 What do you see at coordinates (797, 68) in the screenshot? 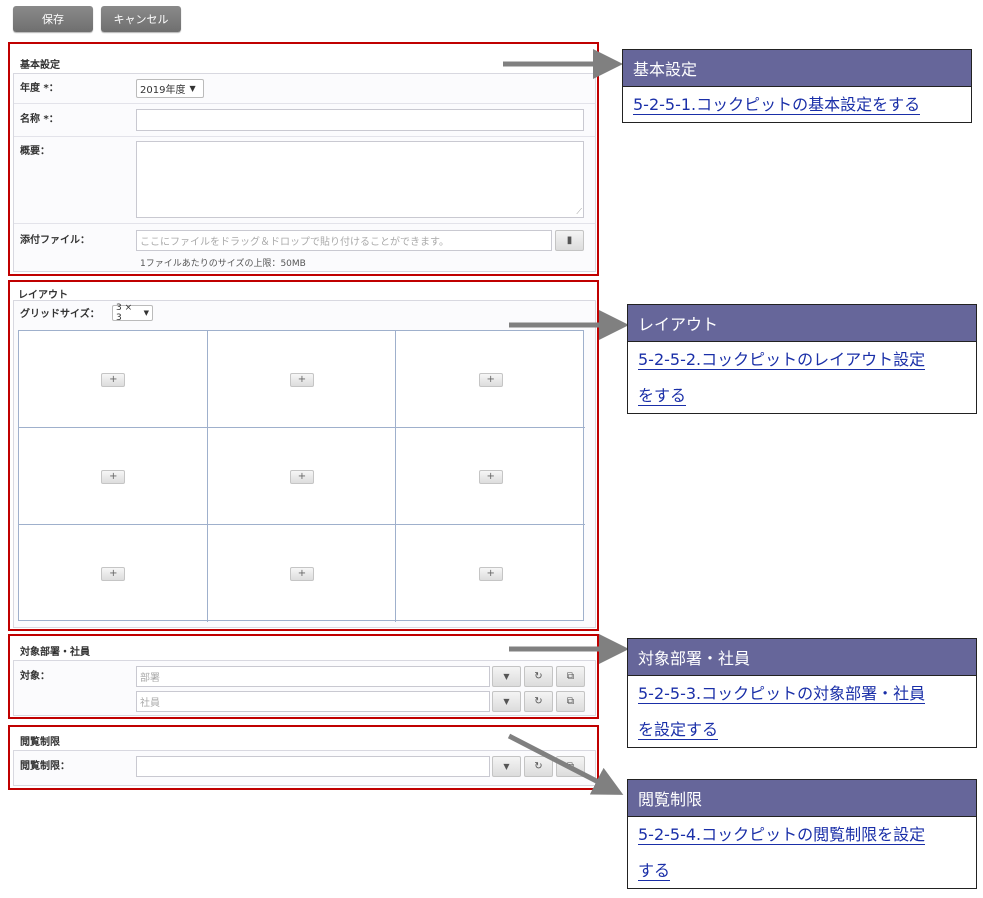
I see `callout-basic-title: 基本設定` at bounding box center [797, 68].